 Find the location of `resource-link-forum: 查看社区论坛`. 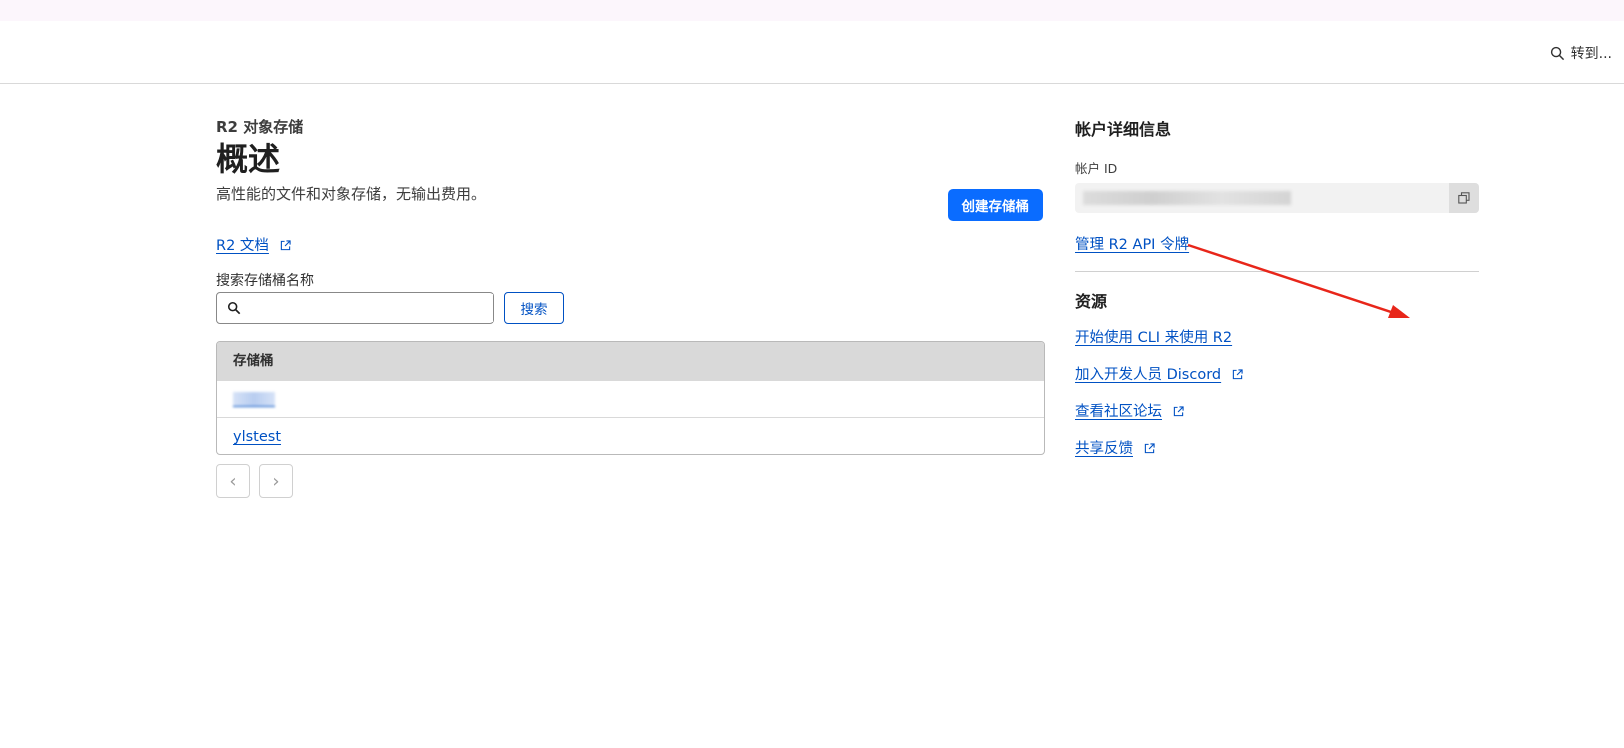

resource-link-forum: 查看社区论坛 is located at coordinates (1118, 412).